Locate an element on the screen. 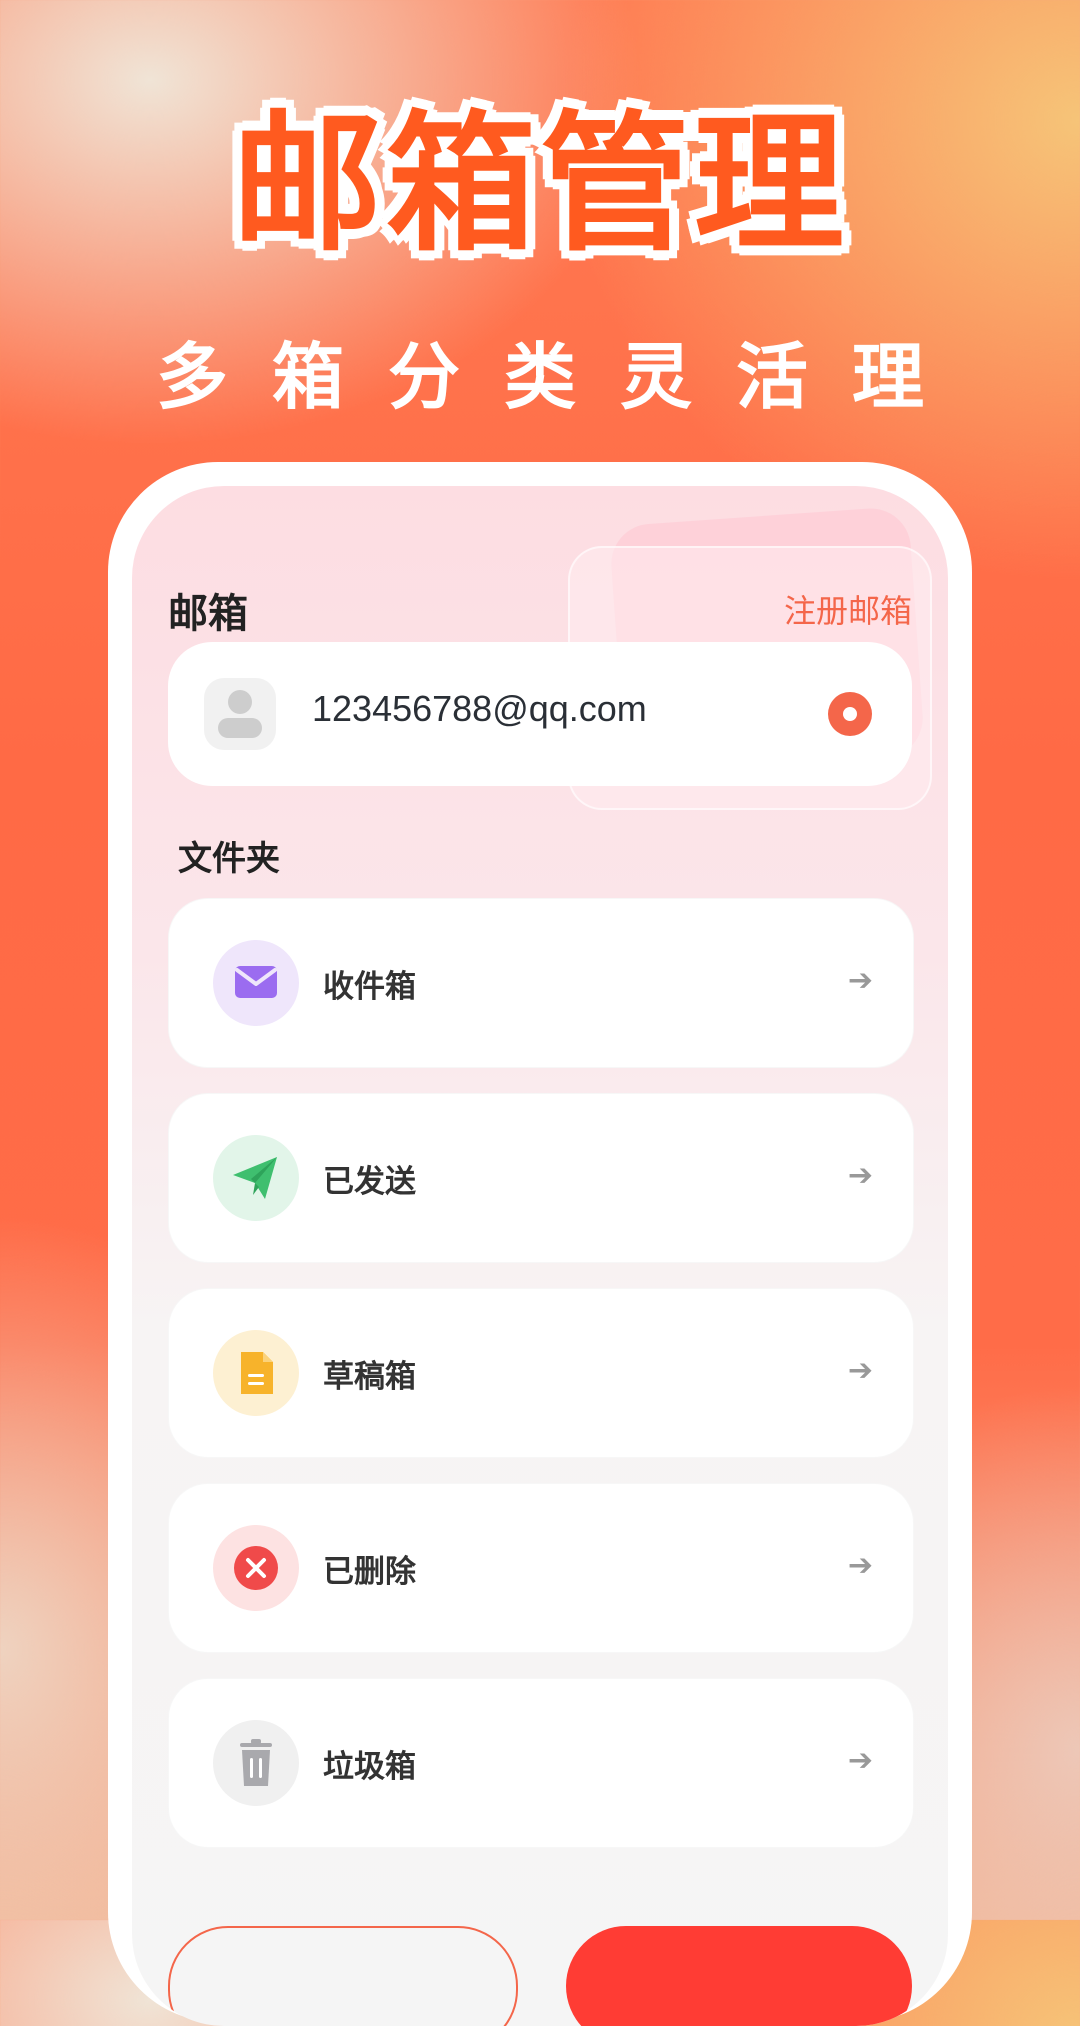  folder-label: 草稿箱 is located at coordinates (369, 1377).